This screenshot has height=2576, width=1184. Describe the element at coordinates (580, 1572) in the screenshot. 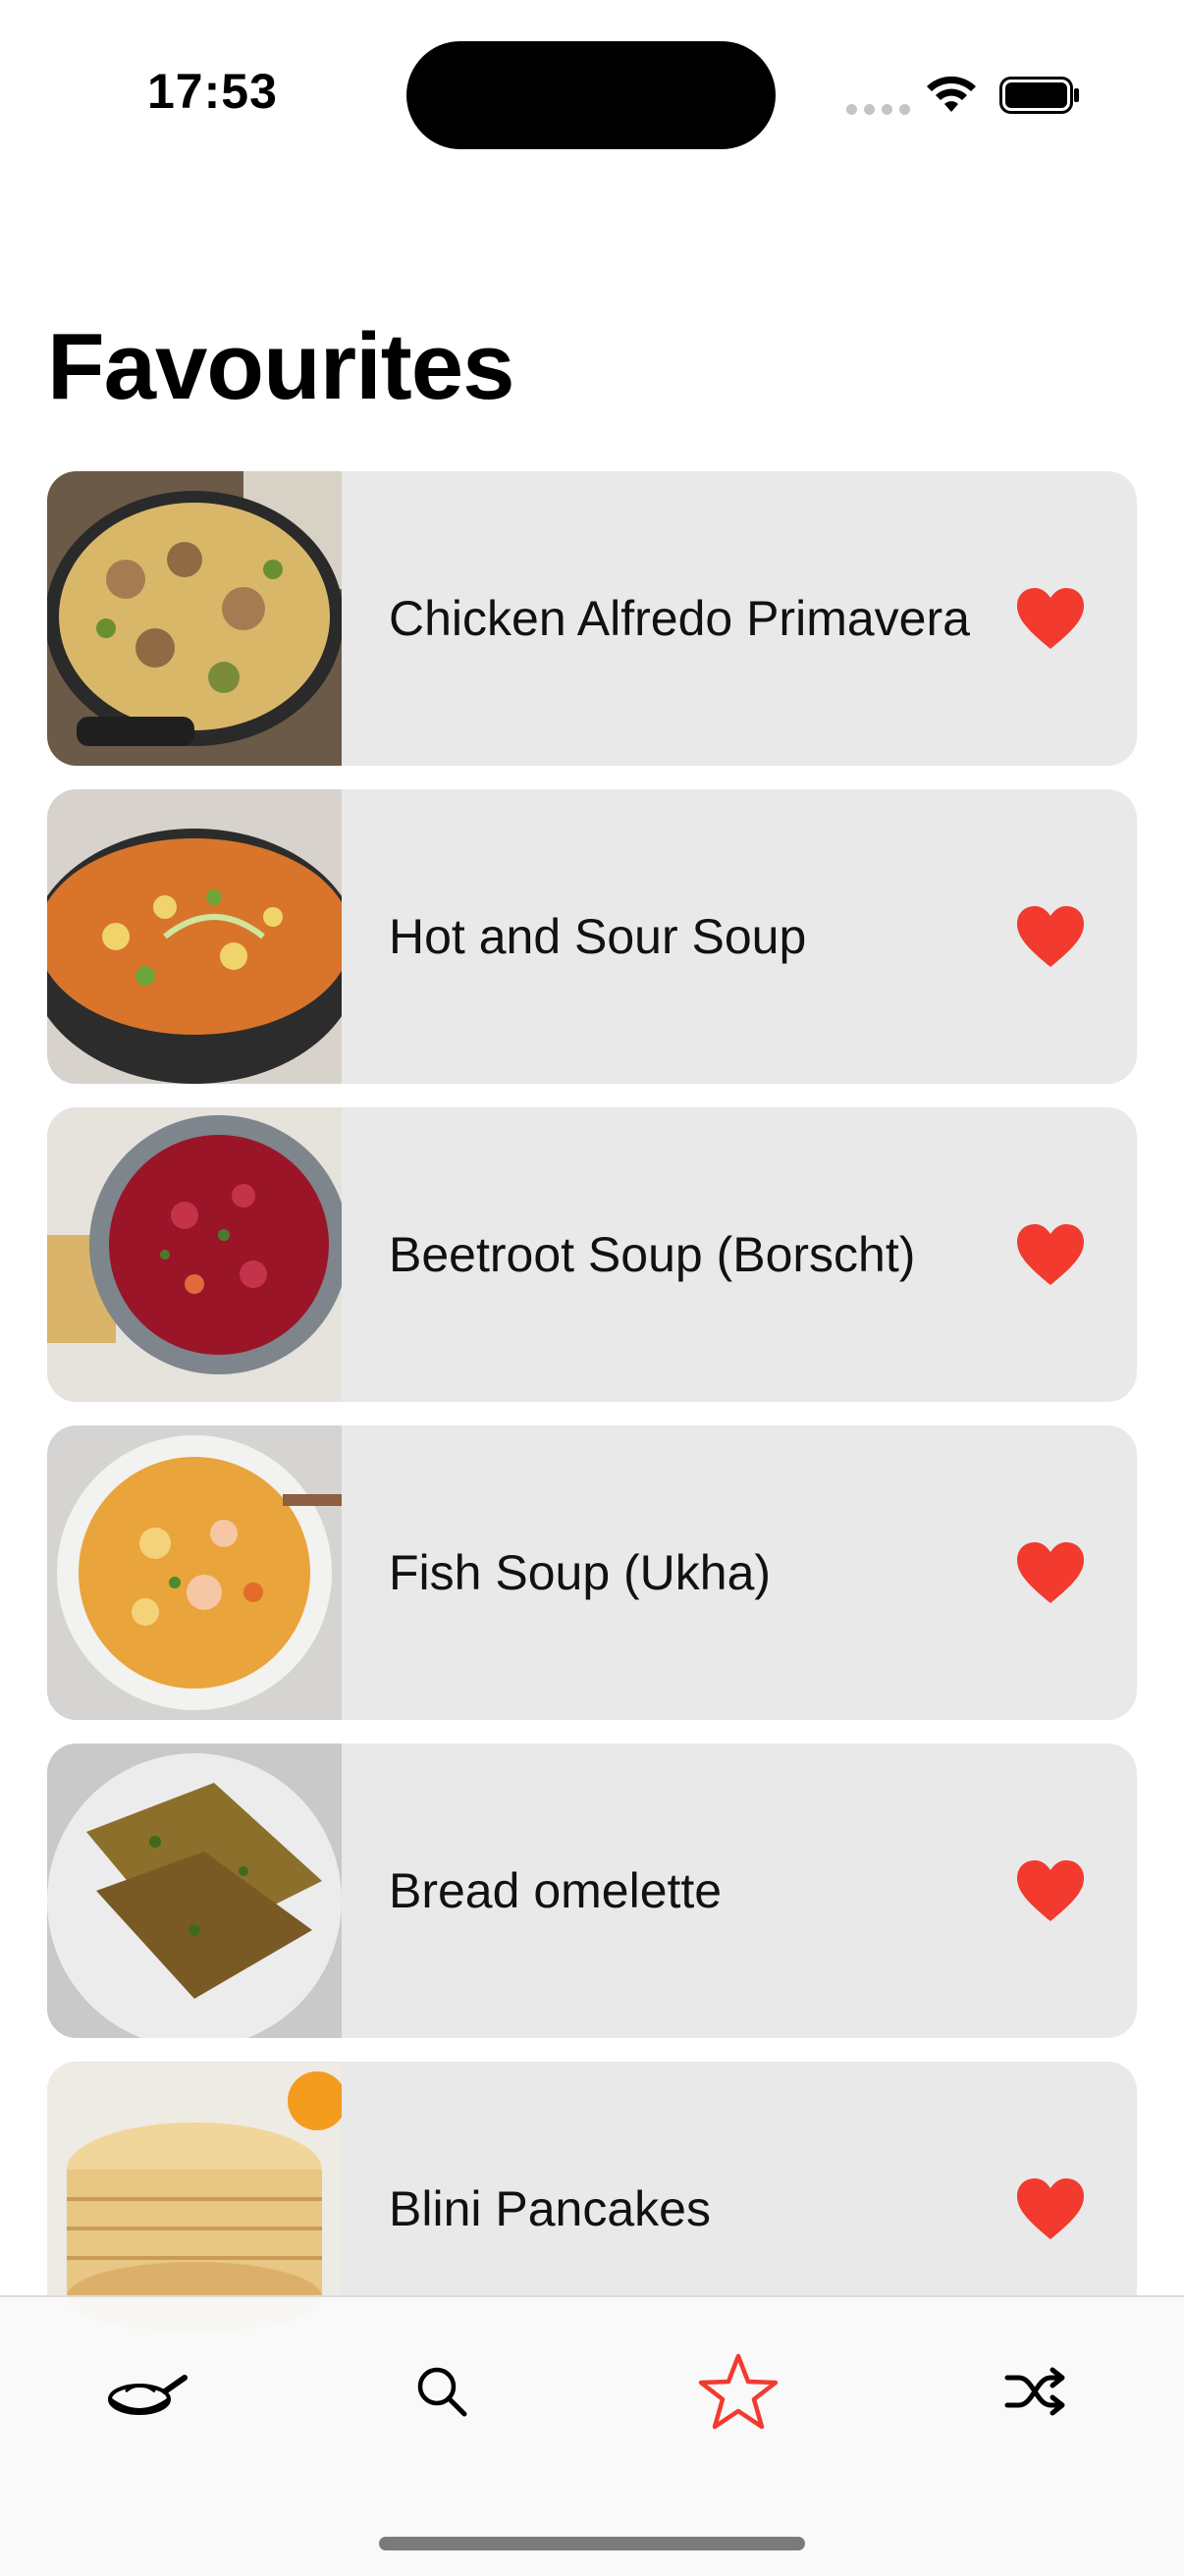

I see `recipe-name: Fish Soup (Ukha)` at that location.